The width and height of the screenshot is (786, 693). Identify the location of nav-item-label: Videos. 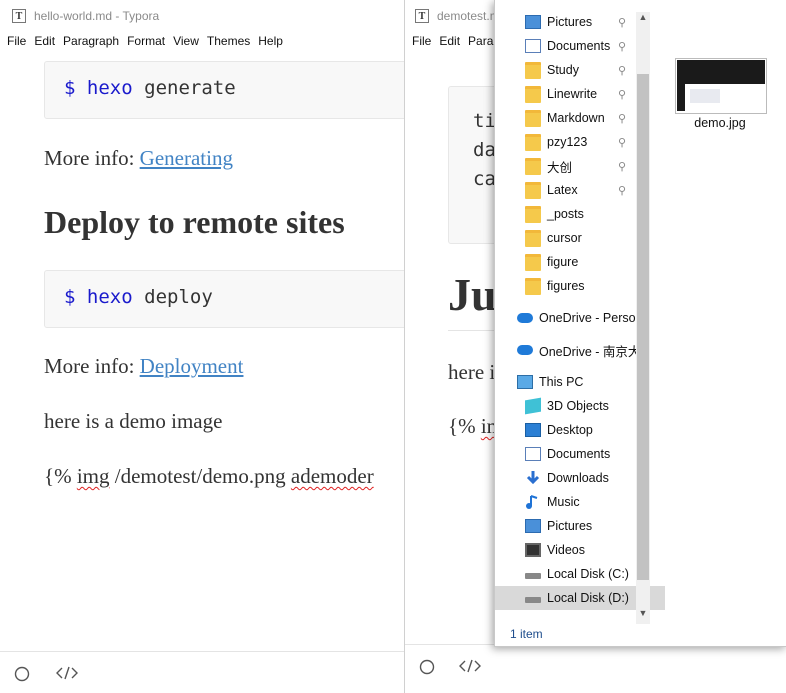
(566, 550).